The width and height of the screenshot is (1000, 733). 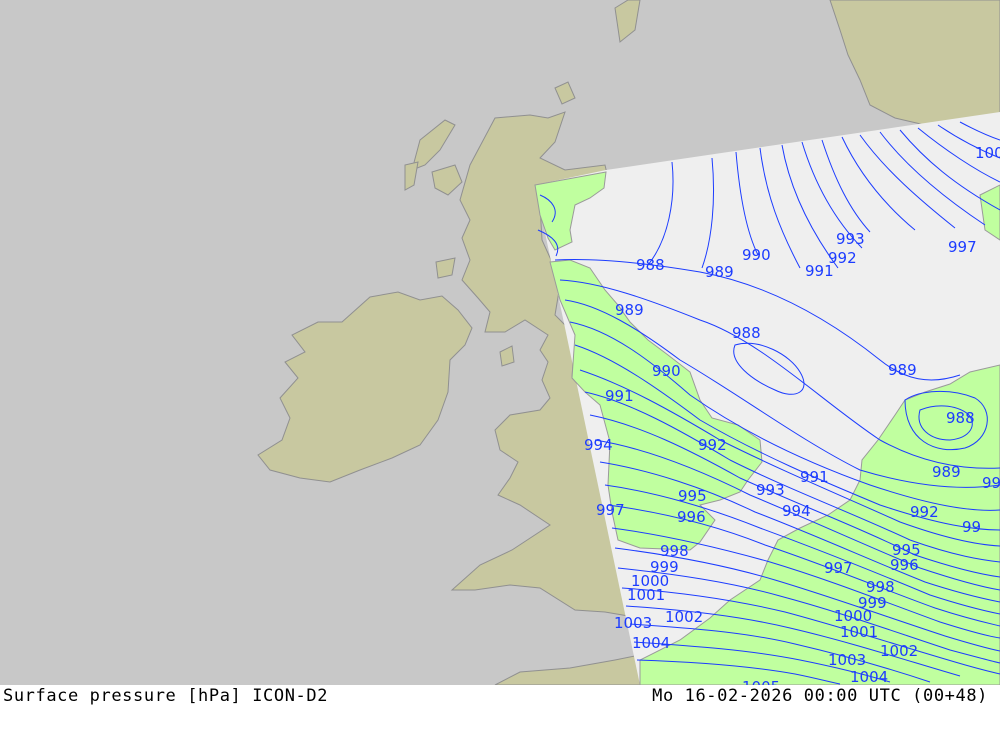 What do you see at coordinates (761, 681) in the screenshot?
I see `isobar-label: 1005` at bounding box center [761, 681].